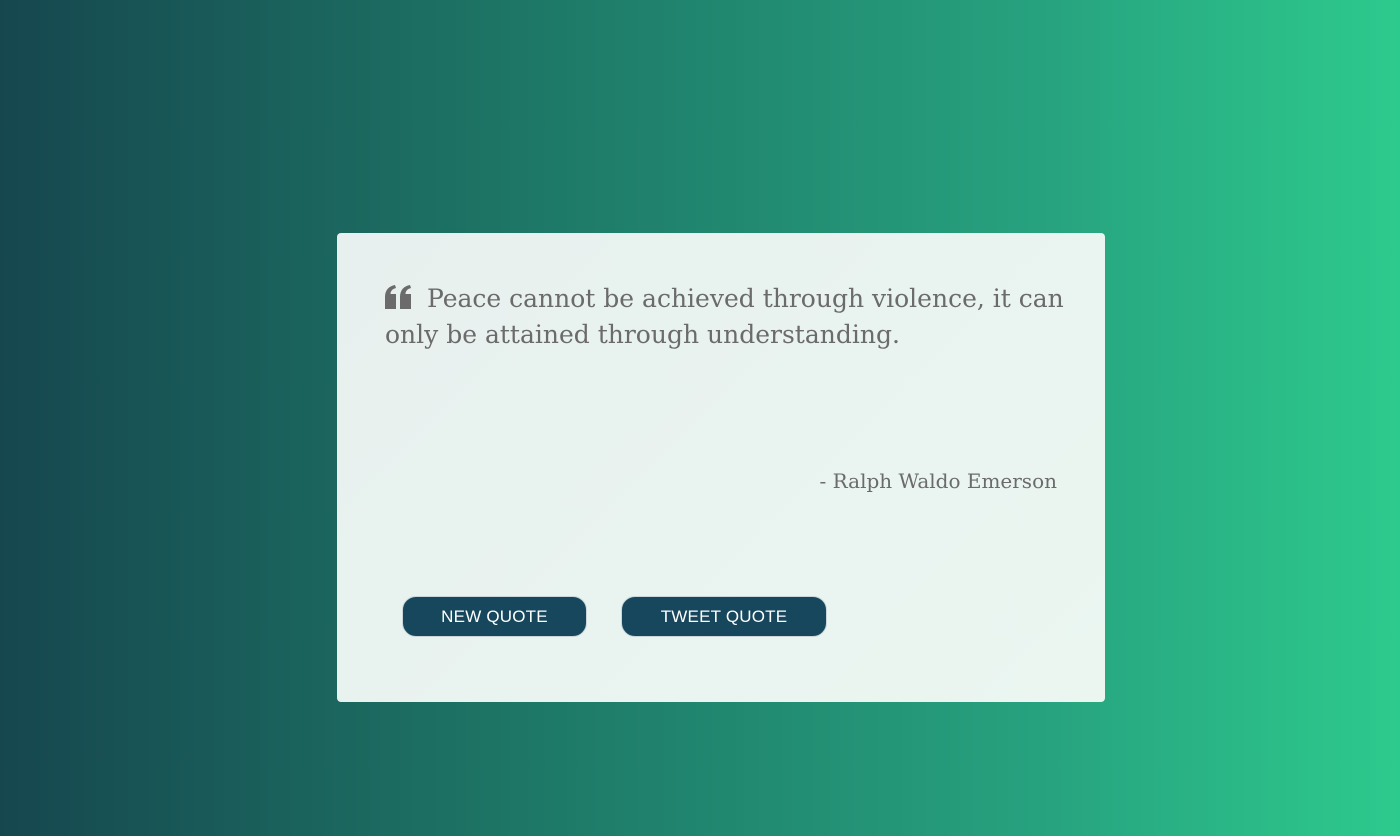  I want to click on tweet-quote-button: TWEET QUOTE, so click(724, 616).